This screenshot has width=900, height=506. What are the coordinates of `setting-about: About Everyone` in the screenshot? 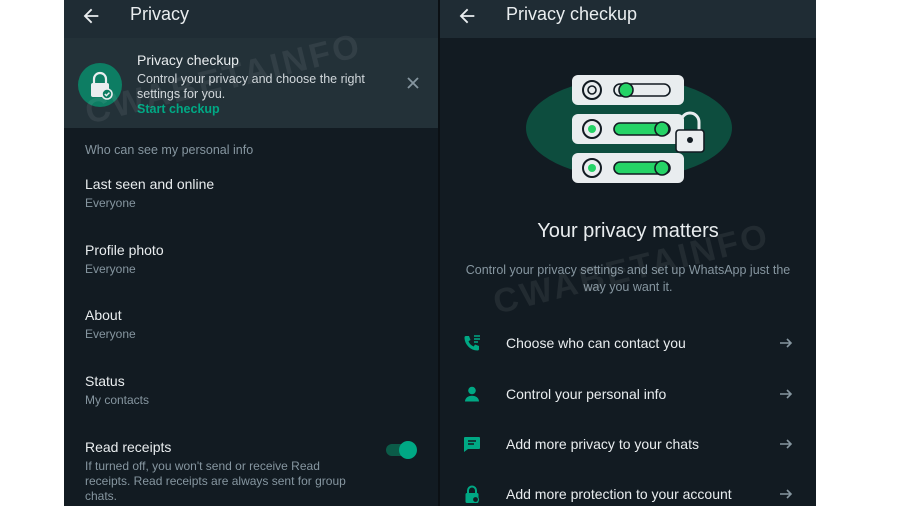 It's located at (250, 324).